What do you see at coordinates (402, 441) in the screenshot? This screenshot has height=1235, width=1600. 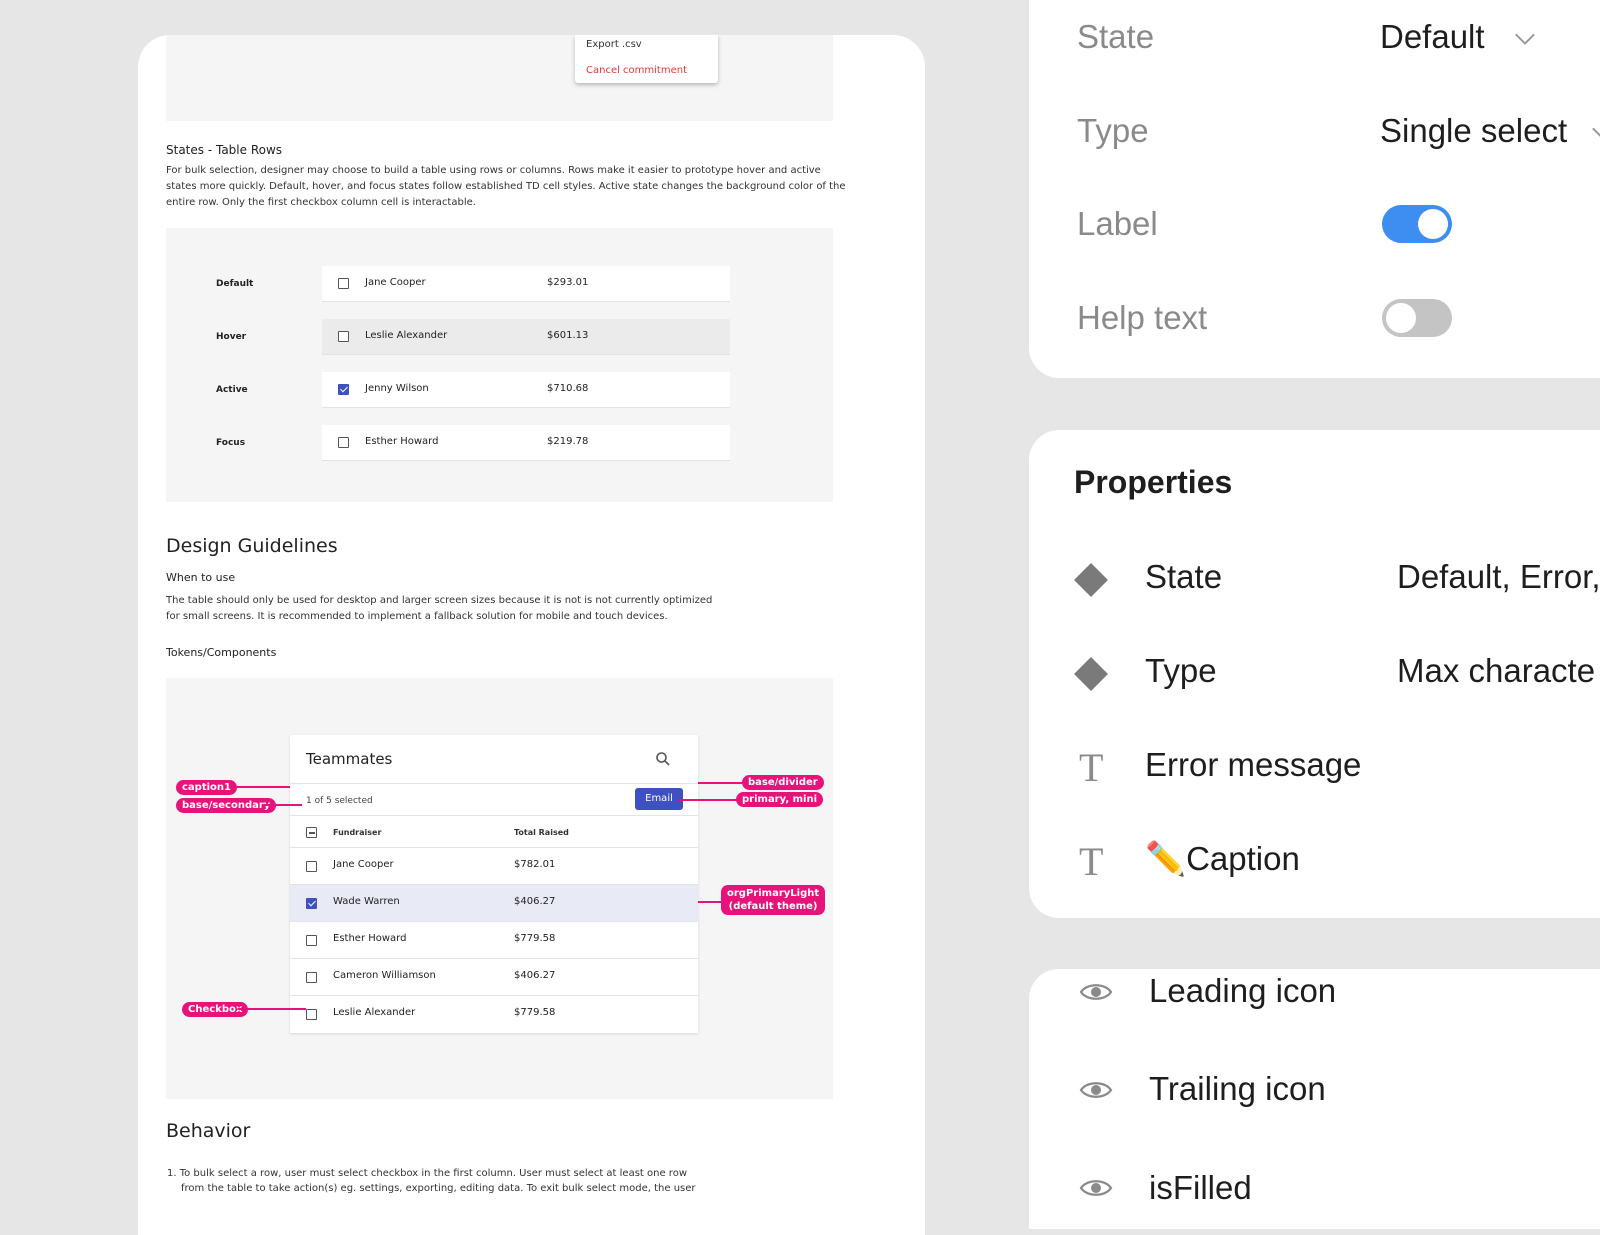 I see `row-name: Esther Howard` at bounding box center [402, 441].